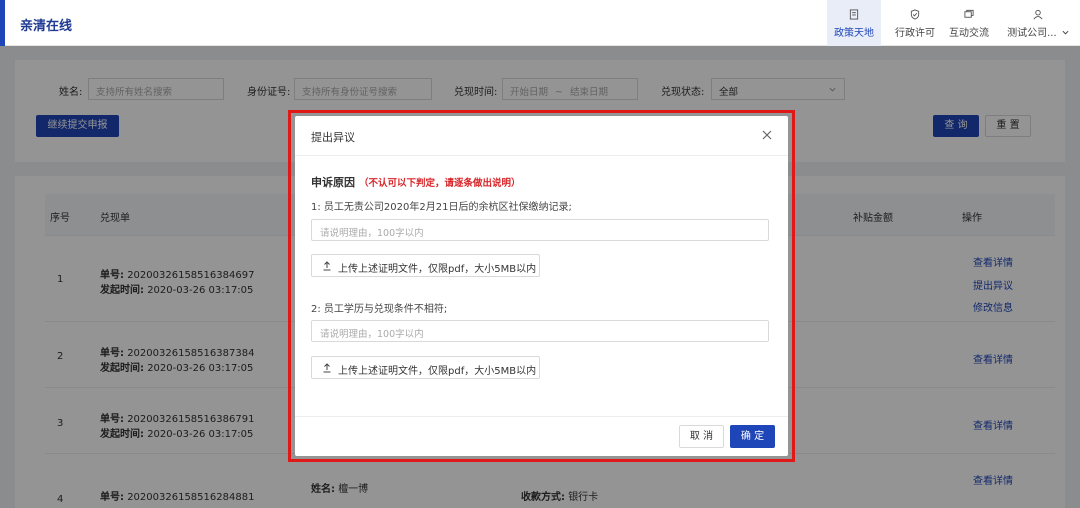 The image size is (1080, 508). I want to click on upload-label-1: 上传上述证明文件，仅限pdf，大小5MB以内, so click(437, 269).